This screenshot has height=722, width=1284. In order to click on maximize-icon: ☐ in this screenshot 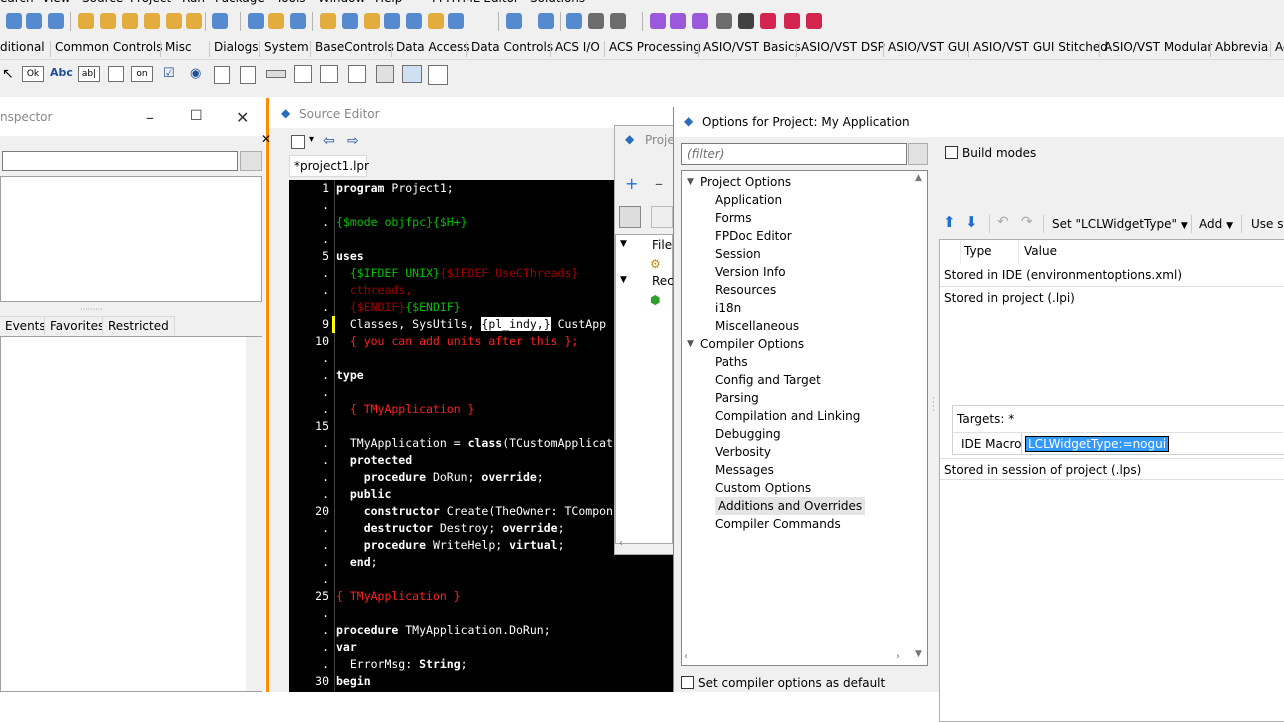, I will do `click(196, 116)`.